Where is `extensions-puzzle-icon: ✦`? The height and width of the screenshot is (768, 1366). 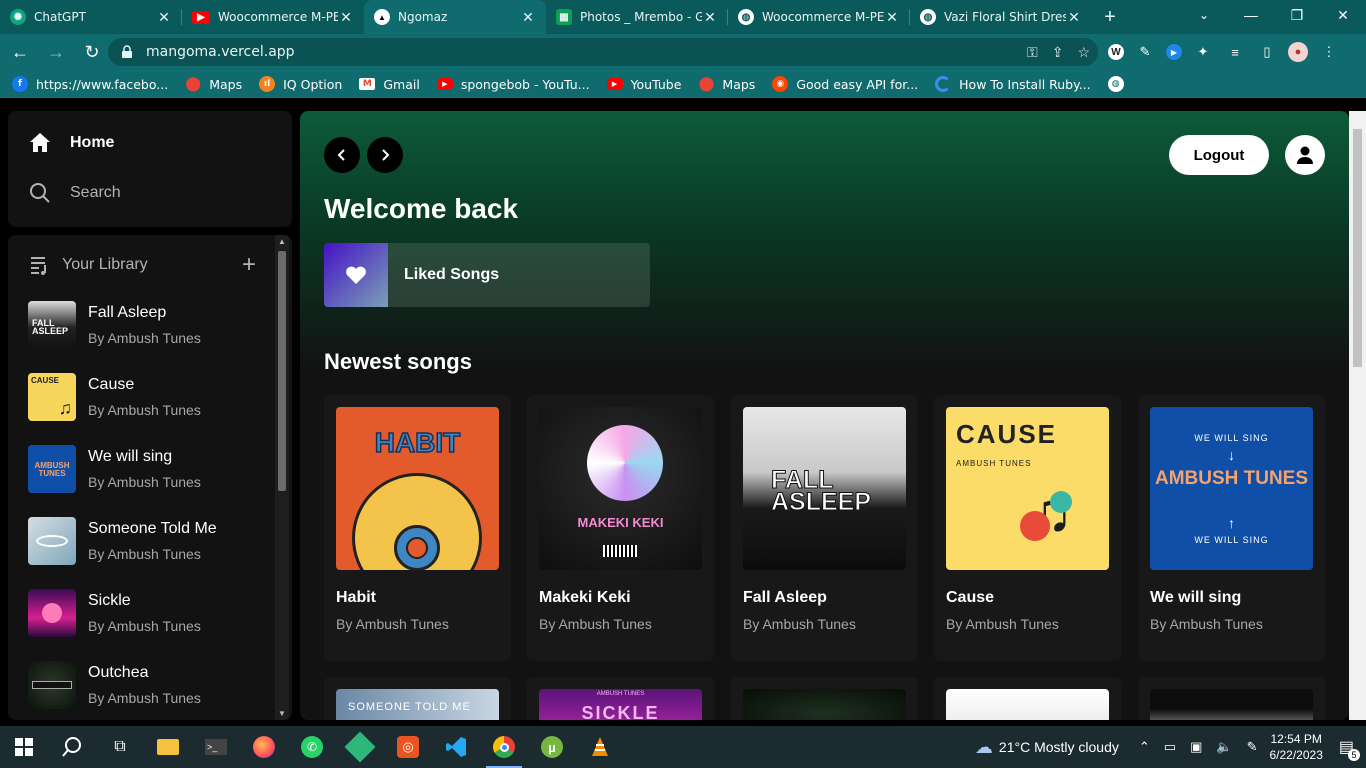 extensions-puzzle-icon: ✦ is located at coordinates (1203, 52).